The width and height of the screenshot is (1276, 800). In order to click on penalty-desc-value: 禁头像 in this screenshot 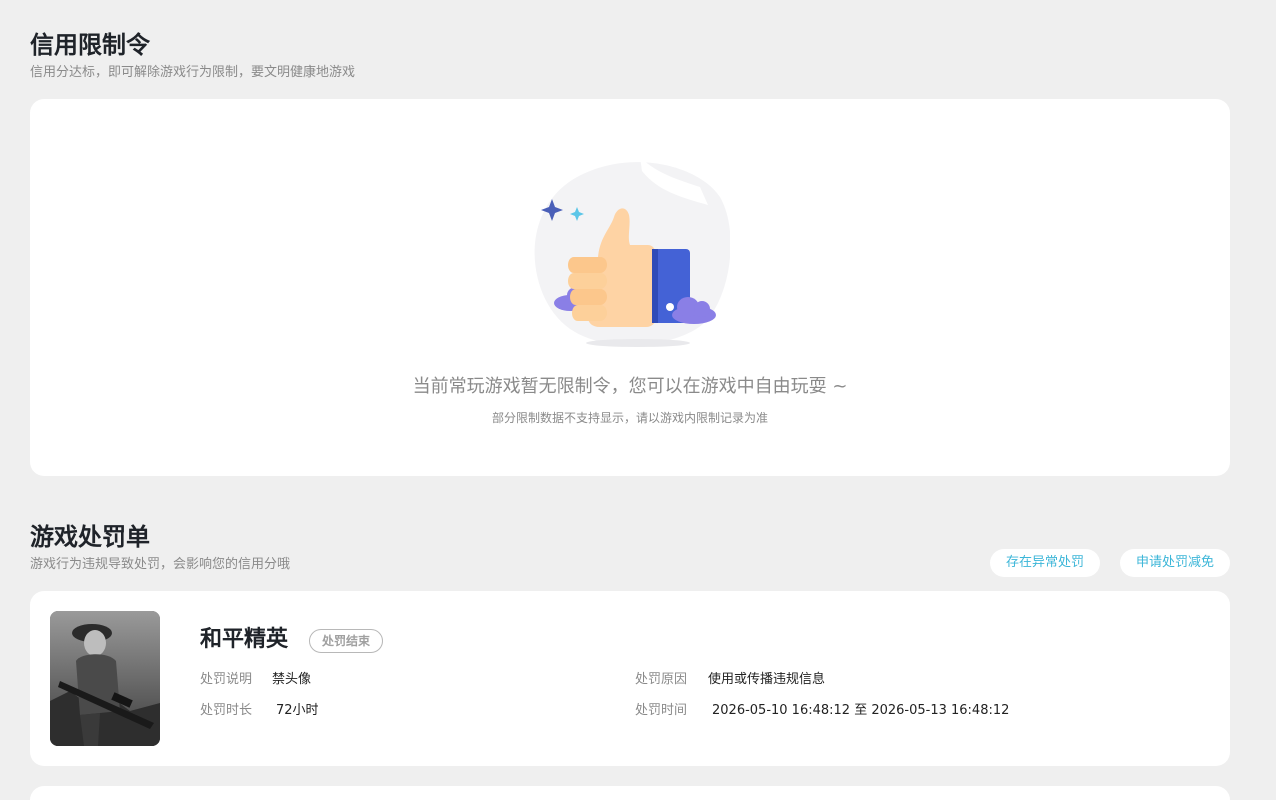, I will do `click(292, 679)`.